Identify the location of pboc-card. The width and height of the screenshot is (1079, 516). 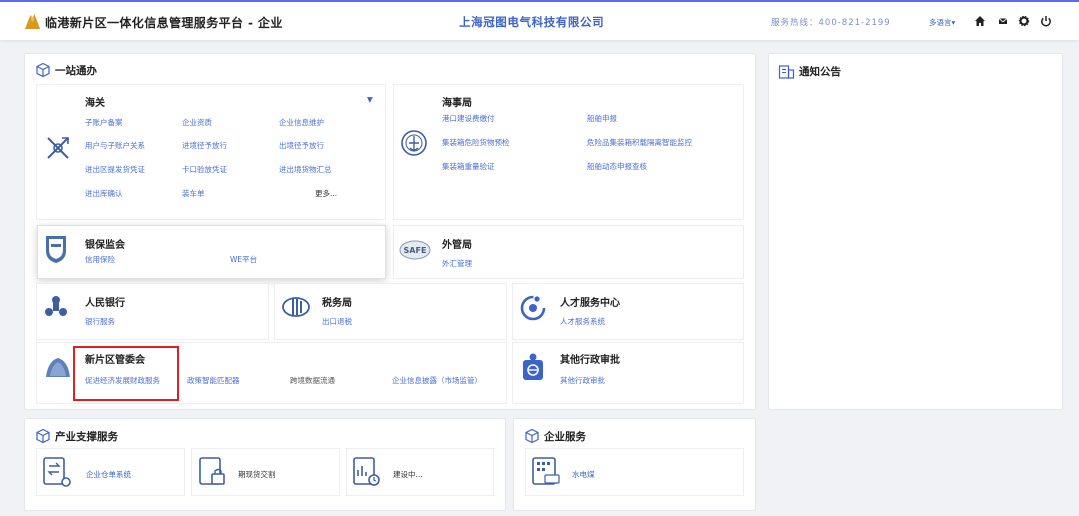
(152, 311).